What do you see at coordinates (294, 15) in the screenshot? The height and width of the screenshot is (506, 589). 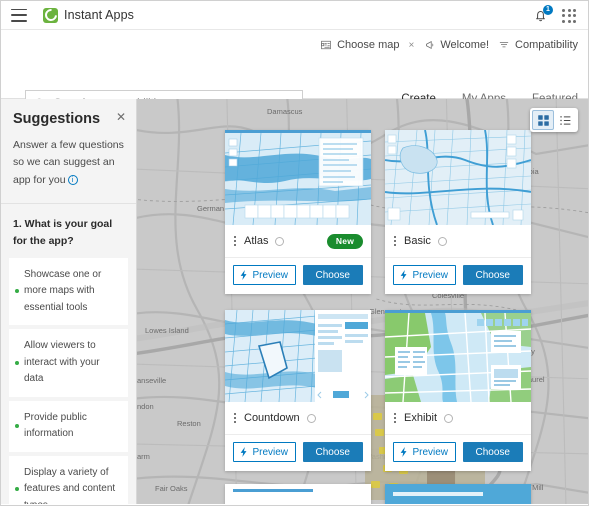 I see `top-bar: Instant Apps 1` at bounding box center [294, 15].